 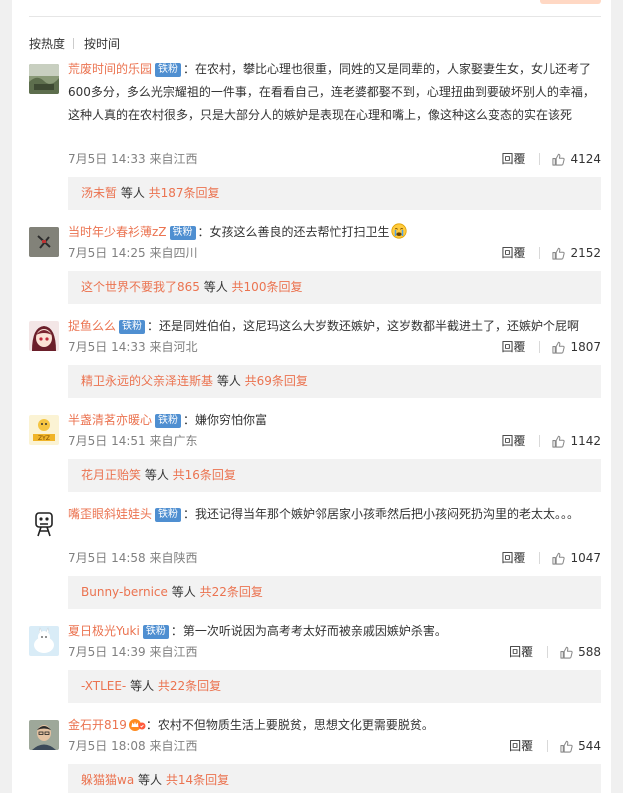 What do you see at coordinates (44, 430) in the screenshot?
I see `avatar: ZYZ` at bounding box center [44, 430].